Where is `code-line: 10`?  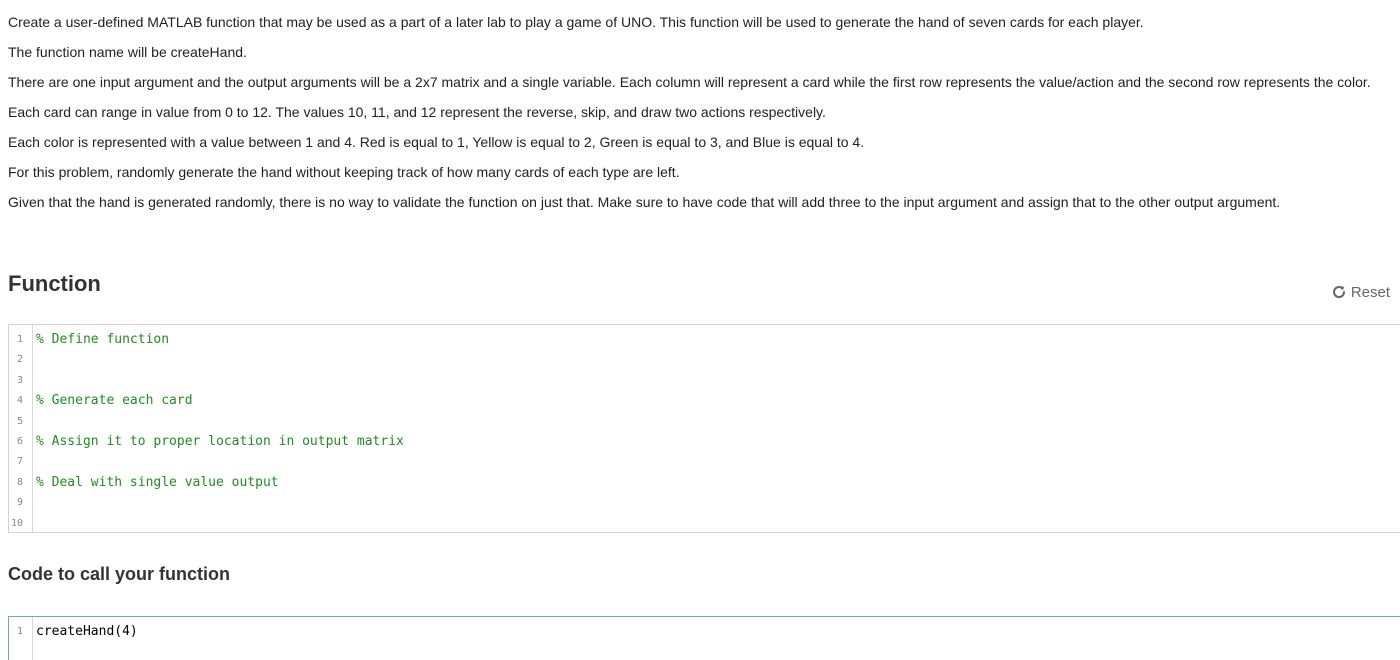
code-line: 10 is located at coordinates (704, 523).